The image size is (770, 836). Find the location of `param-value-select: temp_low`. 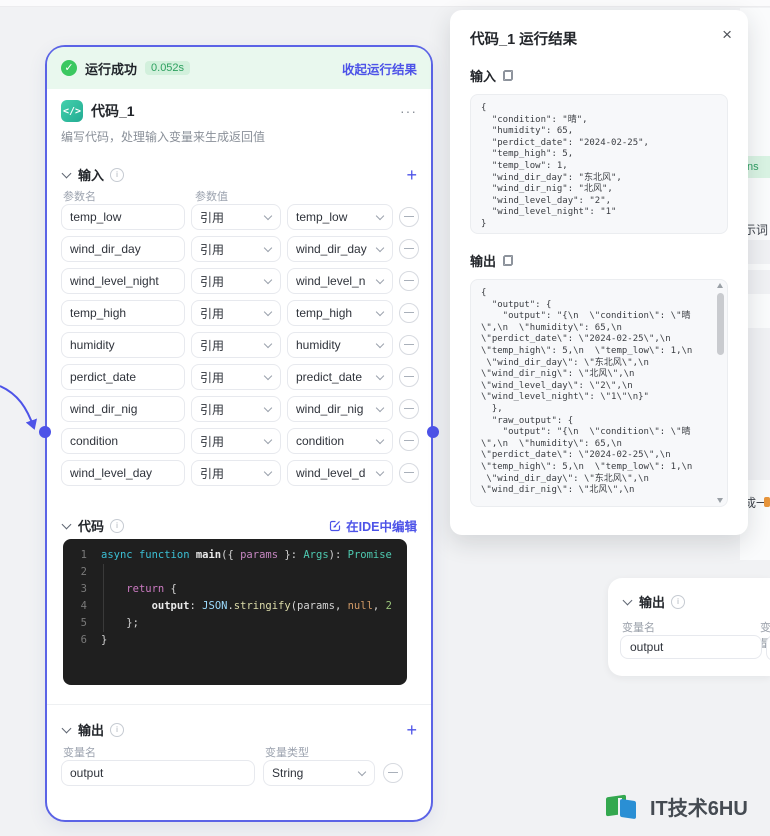

param-value-select: temp_low is located at coordinates (340, 217).